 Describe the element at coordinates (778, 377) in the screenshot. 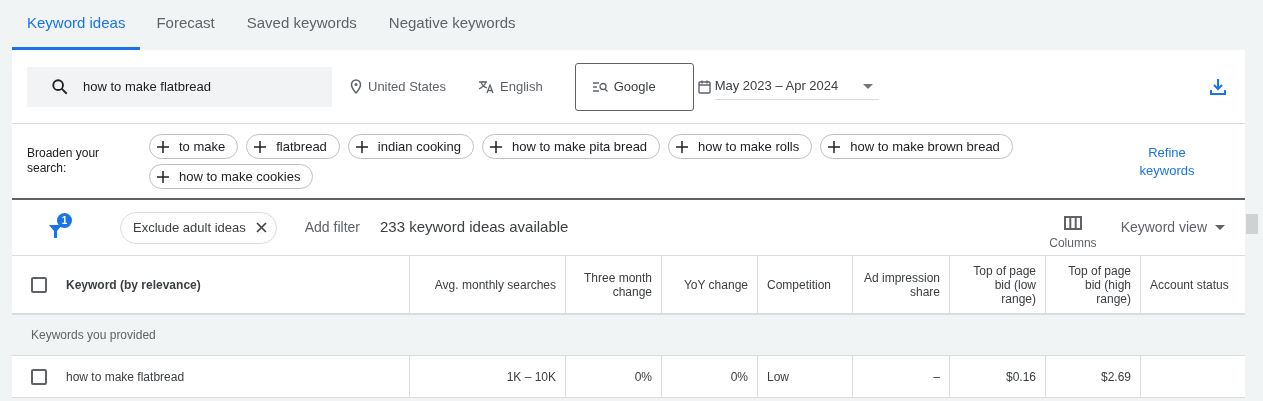

I see `table-cell-text: Low` at that location.